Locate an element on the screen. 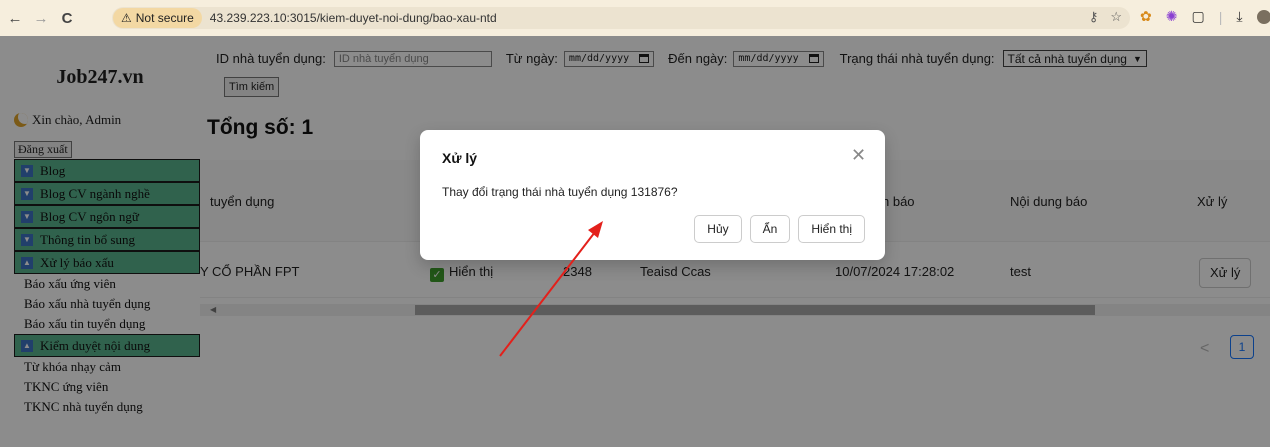 This screenshot has width=1270, height=447. dialog-actions: Hủy Ẩn Hiển thị is located at coordinates (779, 229).